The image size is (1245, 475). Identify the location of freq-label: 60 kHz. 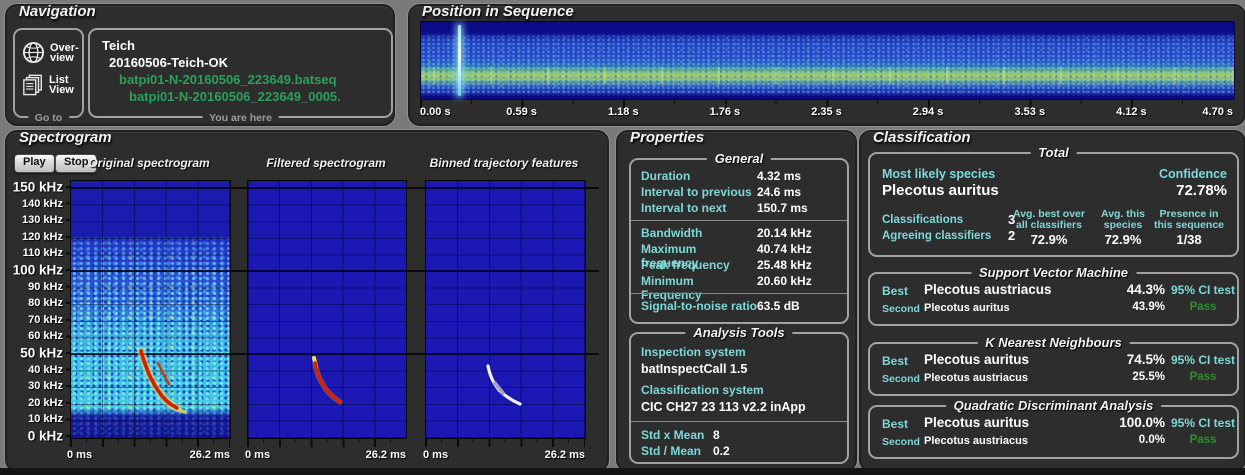
(45, 336).